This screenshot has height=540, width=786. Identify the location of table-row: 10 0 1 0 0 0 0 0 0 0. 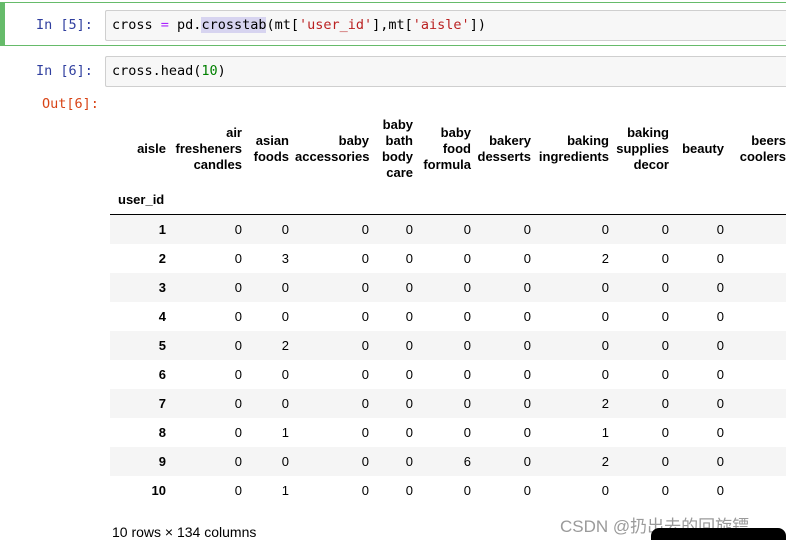
(448, 490).